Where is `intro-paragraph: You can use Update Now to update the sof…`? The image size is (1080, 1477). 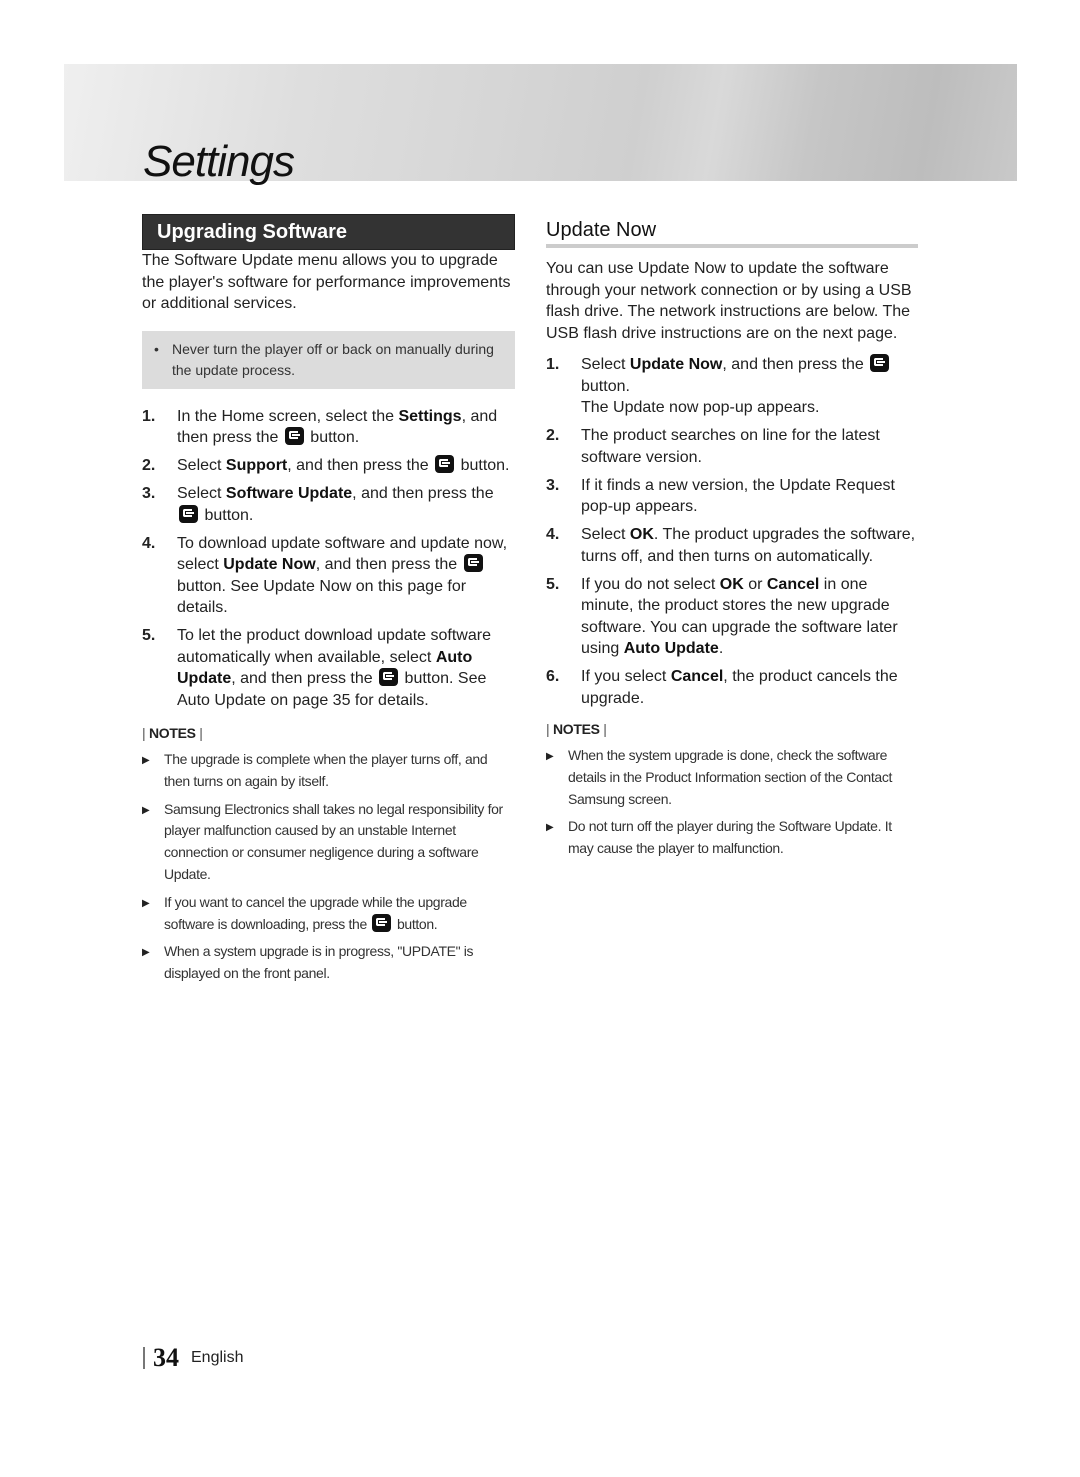
intro-paragraph: You can use Update Now to update the sof… is located at coordinates (729, 301).